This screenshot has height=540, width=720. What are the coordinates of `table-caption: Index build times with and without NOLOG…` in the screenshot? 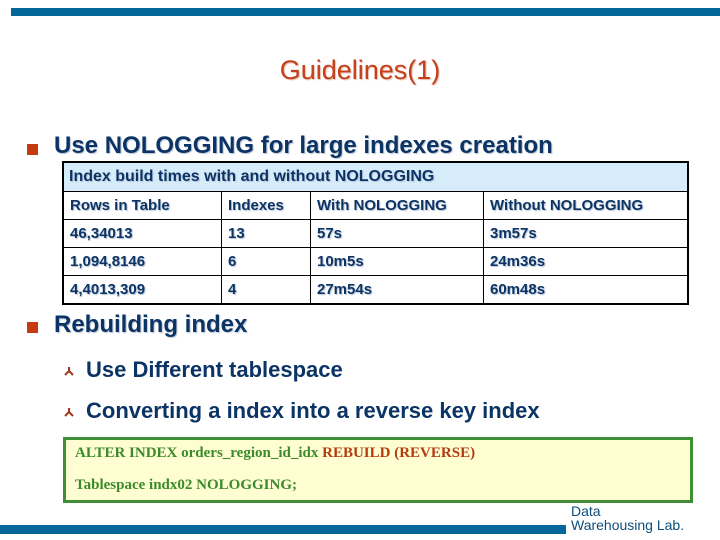 It's located at (375, 176).